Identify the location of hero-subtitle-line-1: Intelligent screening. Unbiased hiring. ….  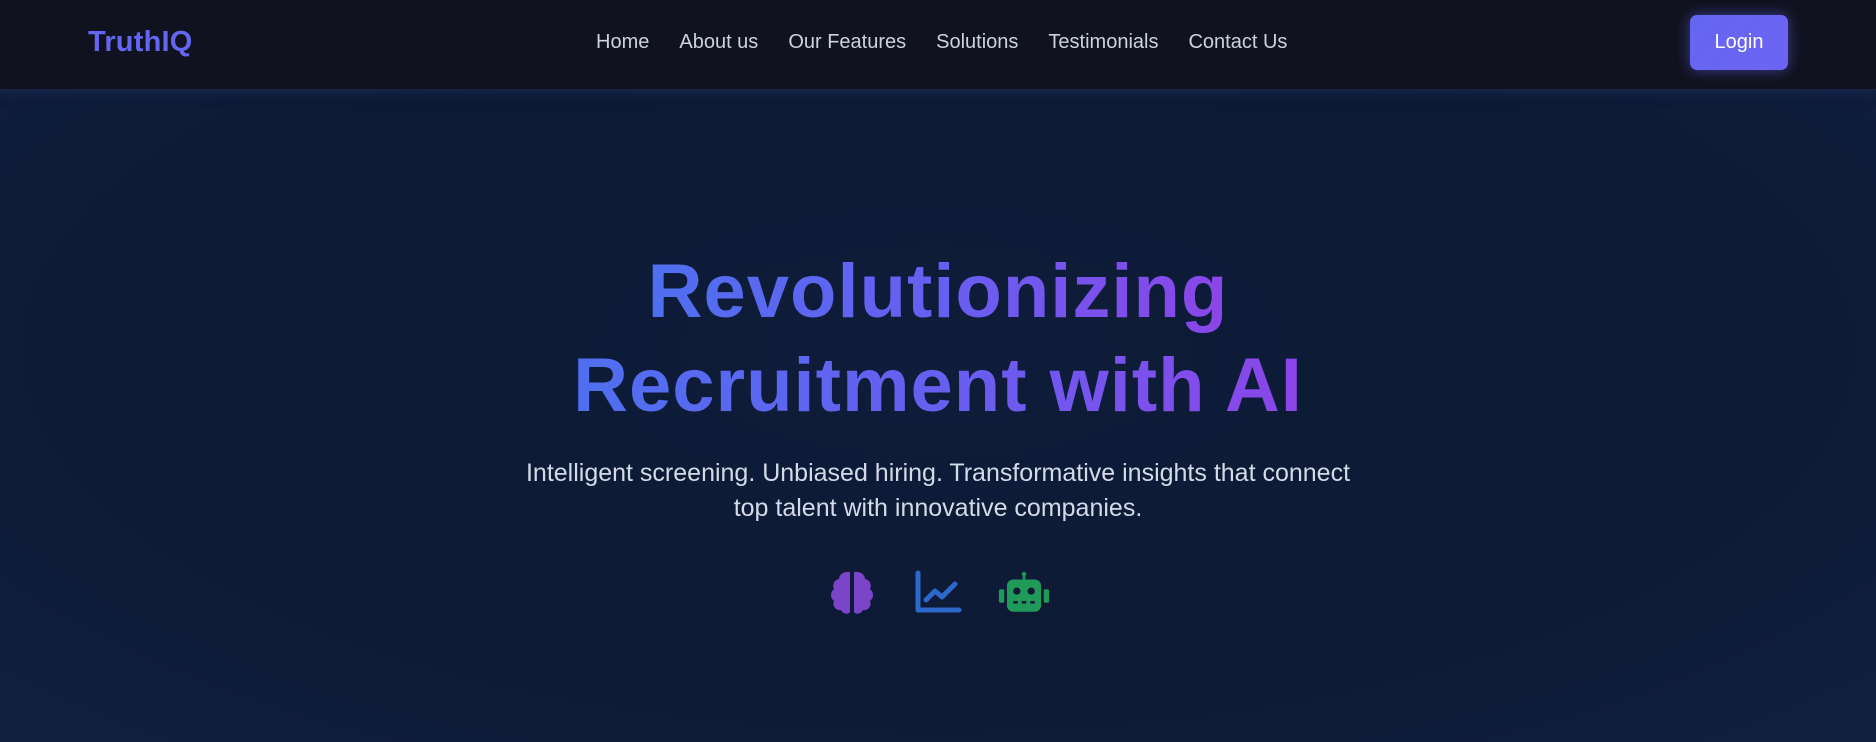
(938, 473).